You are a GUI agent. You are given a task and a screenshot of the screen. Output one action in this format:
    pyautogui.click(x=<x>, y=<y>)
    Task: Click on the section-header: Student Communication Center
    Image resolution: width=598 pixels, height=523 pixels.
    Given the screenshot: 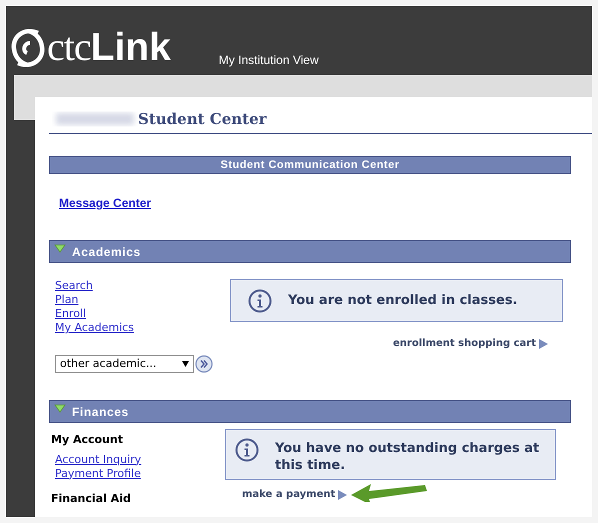 What is the action you would take?
    pyautogui.click(x=310, y=165)
    